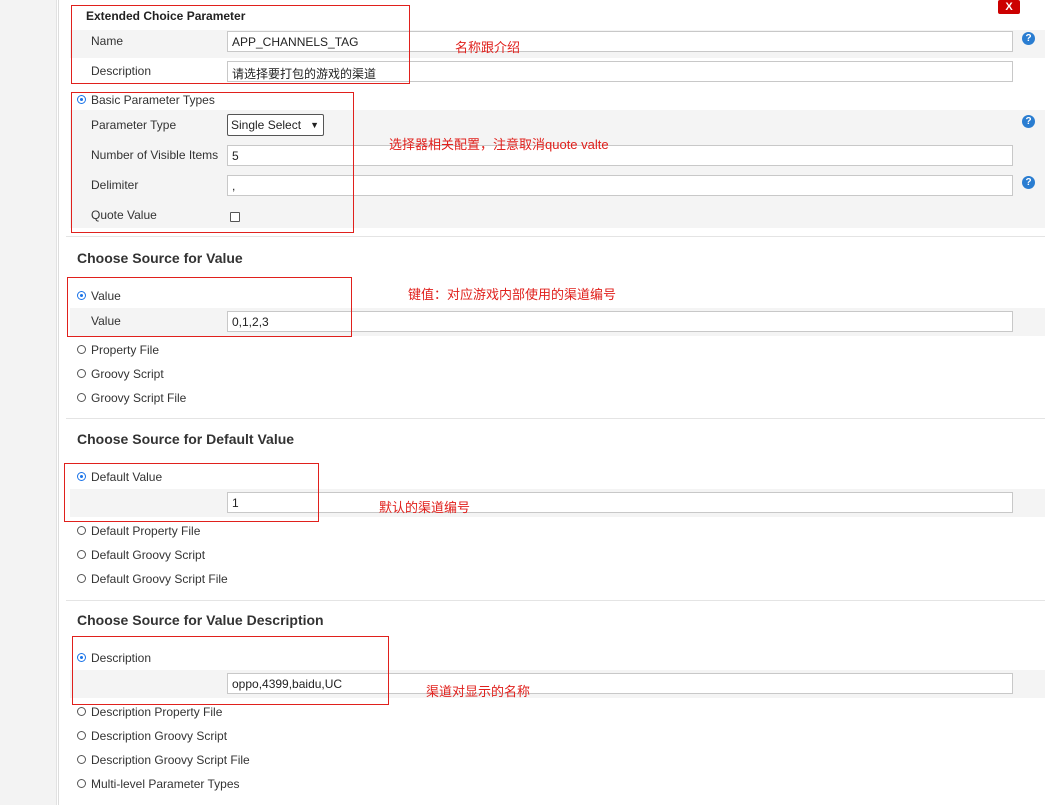 Image resolution: width=1057 pixels, height=805 pixels. Describe the element at coordinates (209, 307) in the screenshot. I see `highlight-value-box` at that location.